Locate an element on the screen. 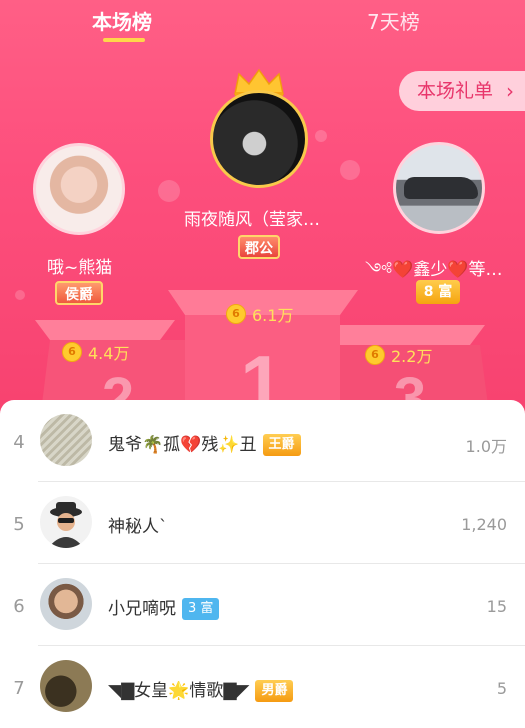 The height and width of the screenshot is (728, 525). rank-badge: 王爵 is located at coordinates (281, 445).